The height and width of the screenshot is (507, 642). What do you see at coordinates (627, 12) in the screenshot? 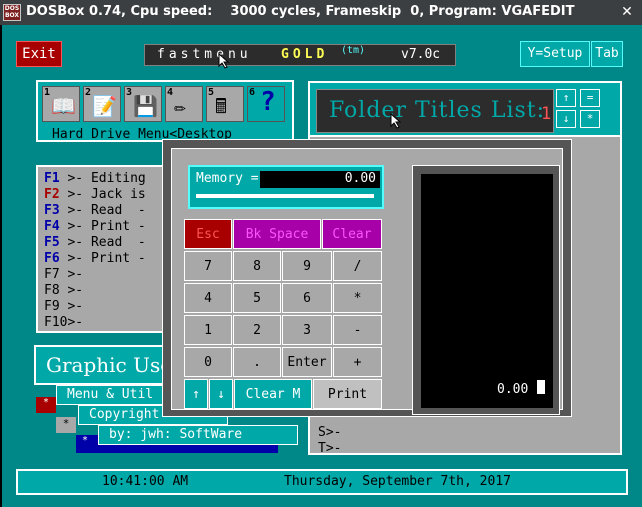
I see `close-button: ✕` at bounding box center [627, 12].